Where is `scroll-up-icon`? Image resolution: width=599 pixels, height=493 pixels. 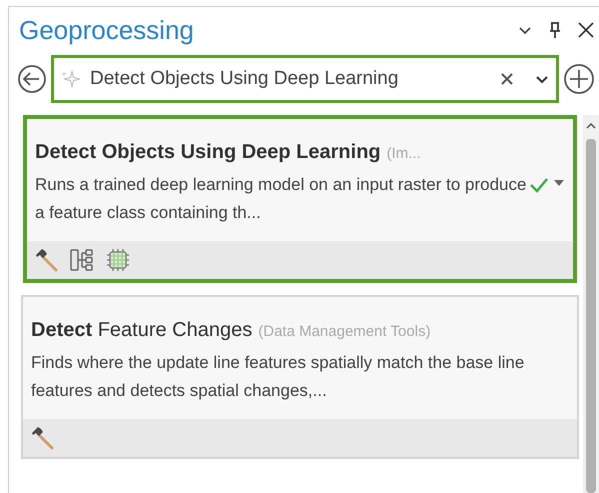
scroll-up-icon is located at coordinates (591, 126).